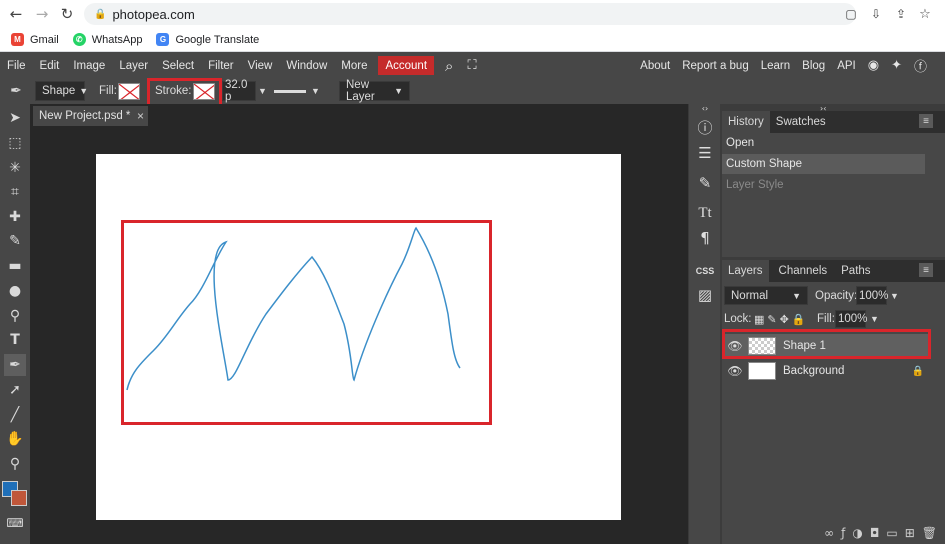  What do you see at coordinates (745, 271) in the screenshot?
I see `tab-layers: Layers` at bounding box center [745, 271].